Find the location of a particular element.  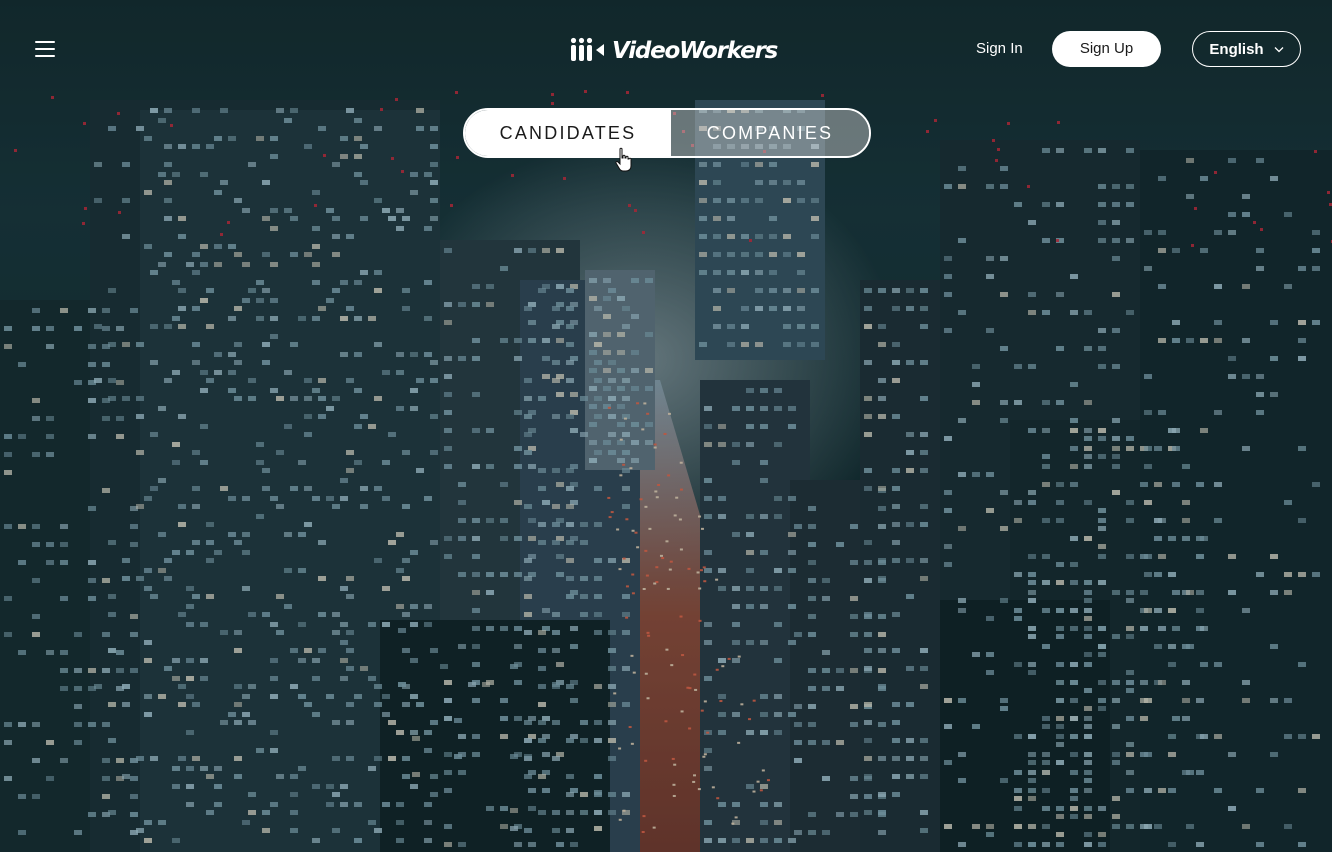

videoworkers-logo-icon is located at coordinates (587, 49).